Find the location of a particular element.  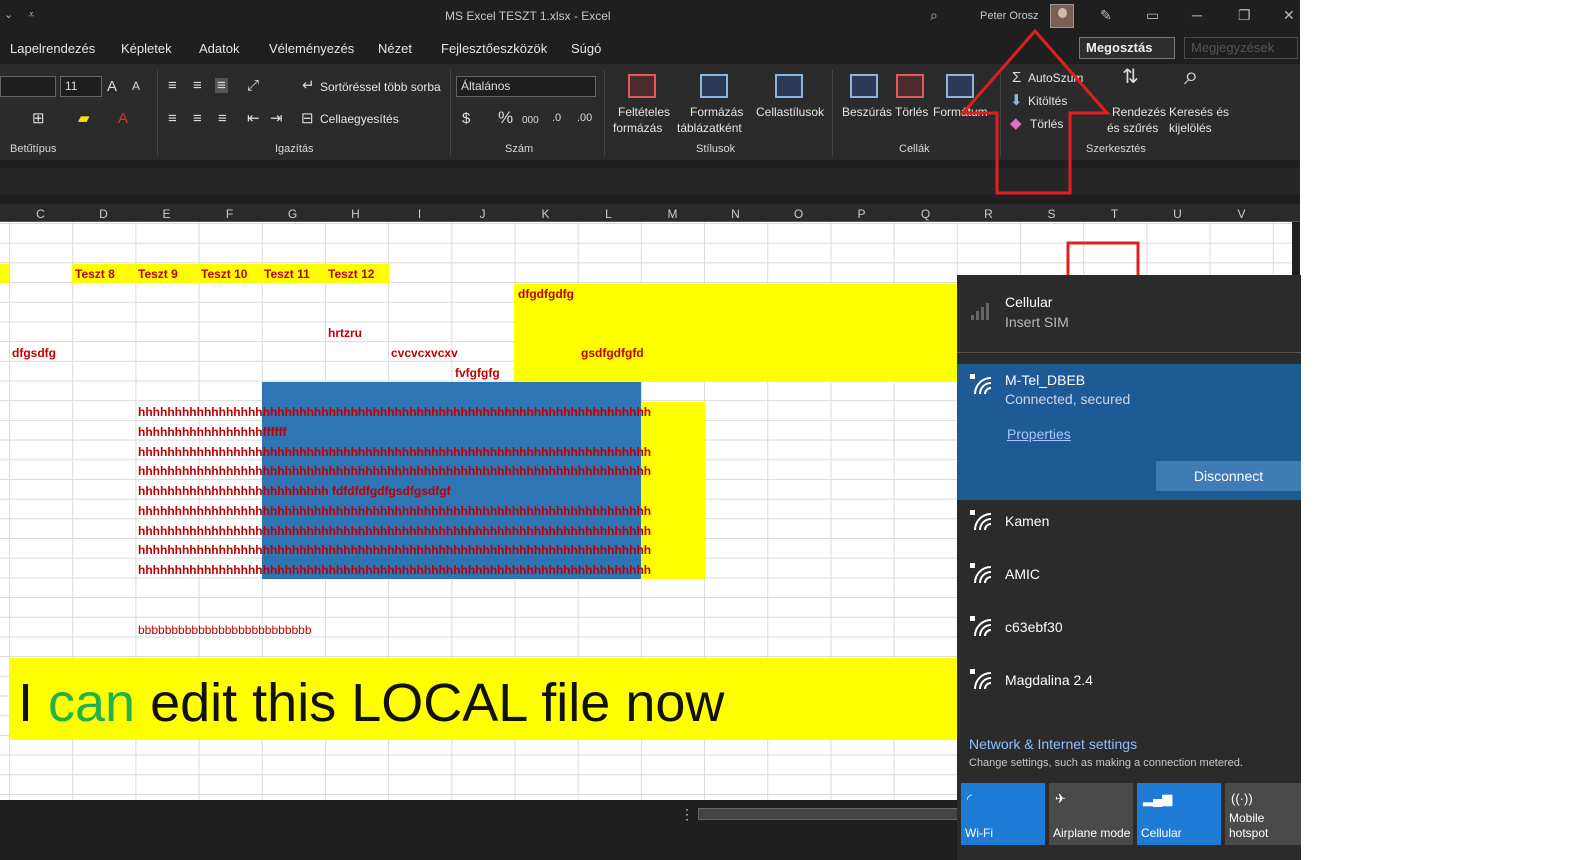

decrease-indent-icon: ⇤ is located at coordinates (253, 118).